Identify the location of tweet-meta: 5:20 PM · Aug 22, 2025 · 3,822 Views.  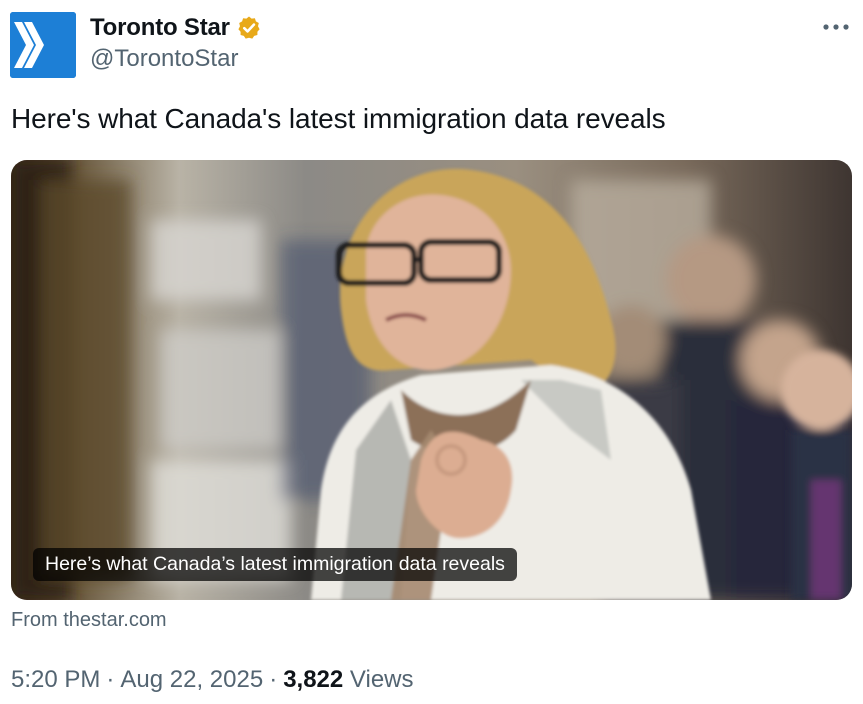
(212, 680).